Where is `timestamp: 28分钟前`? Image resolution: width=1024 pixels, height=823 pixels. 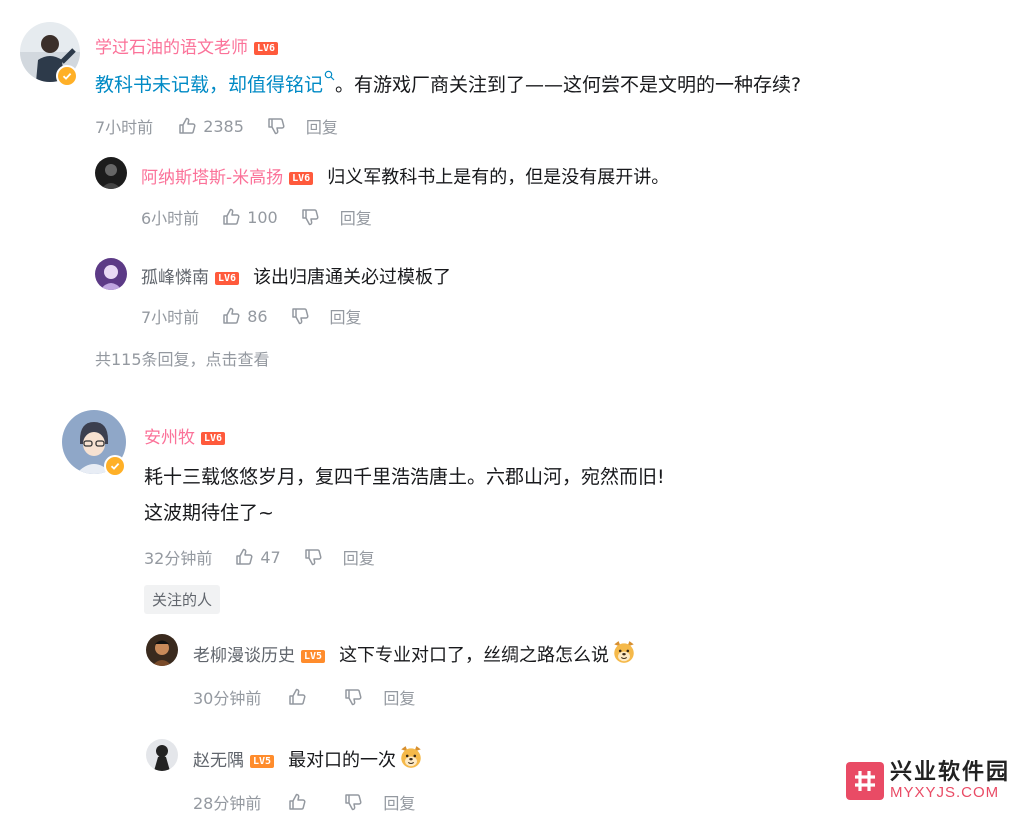
timestamp: 28分钟前 is located at coordinates (227, 803).